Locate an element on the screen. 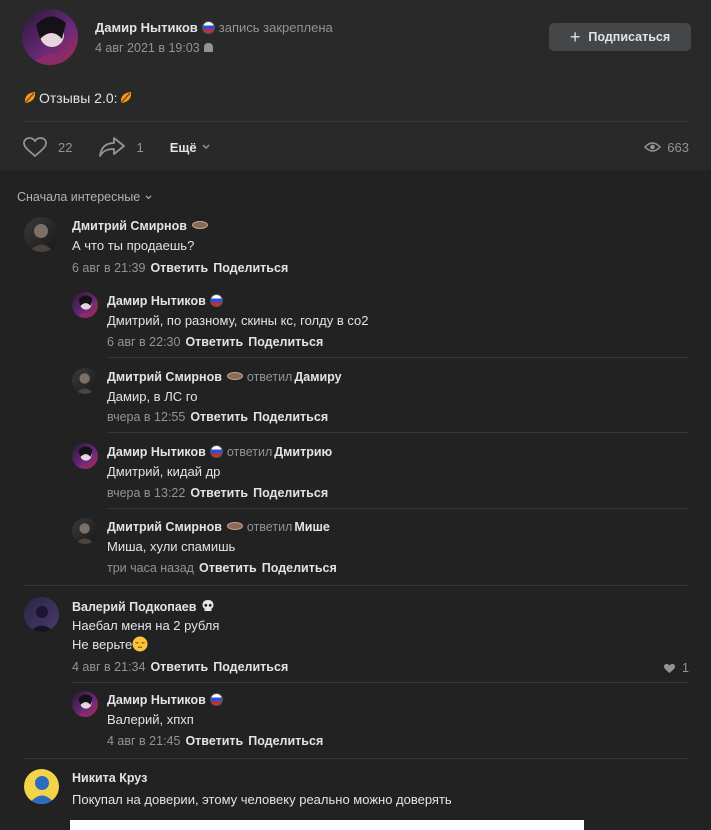 The width and height of the screenshot is (711, 830). like-button: 22 is located at coordinates (47, 147).